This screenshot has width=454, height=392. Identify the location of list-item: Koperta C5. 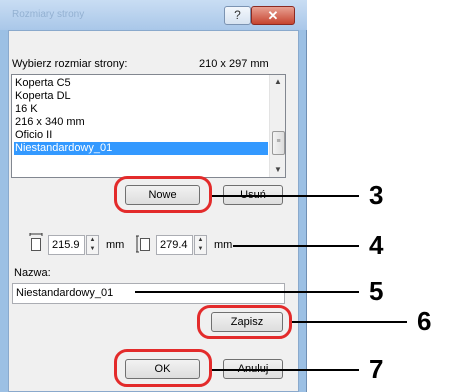
(141, 83).